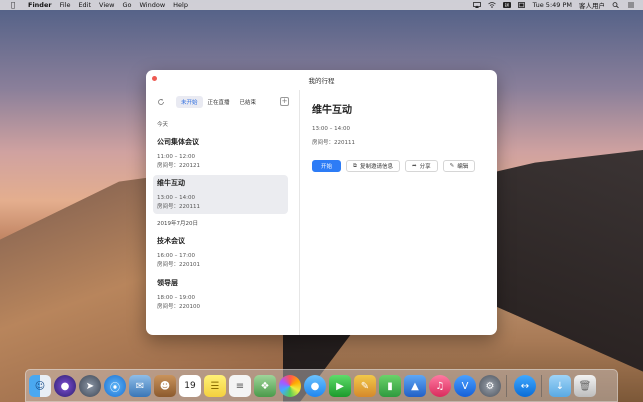 This screenshot has height=402, width=643. I want to click on trash-icon: 🗑, so click(585, 386).